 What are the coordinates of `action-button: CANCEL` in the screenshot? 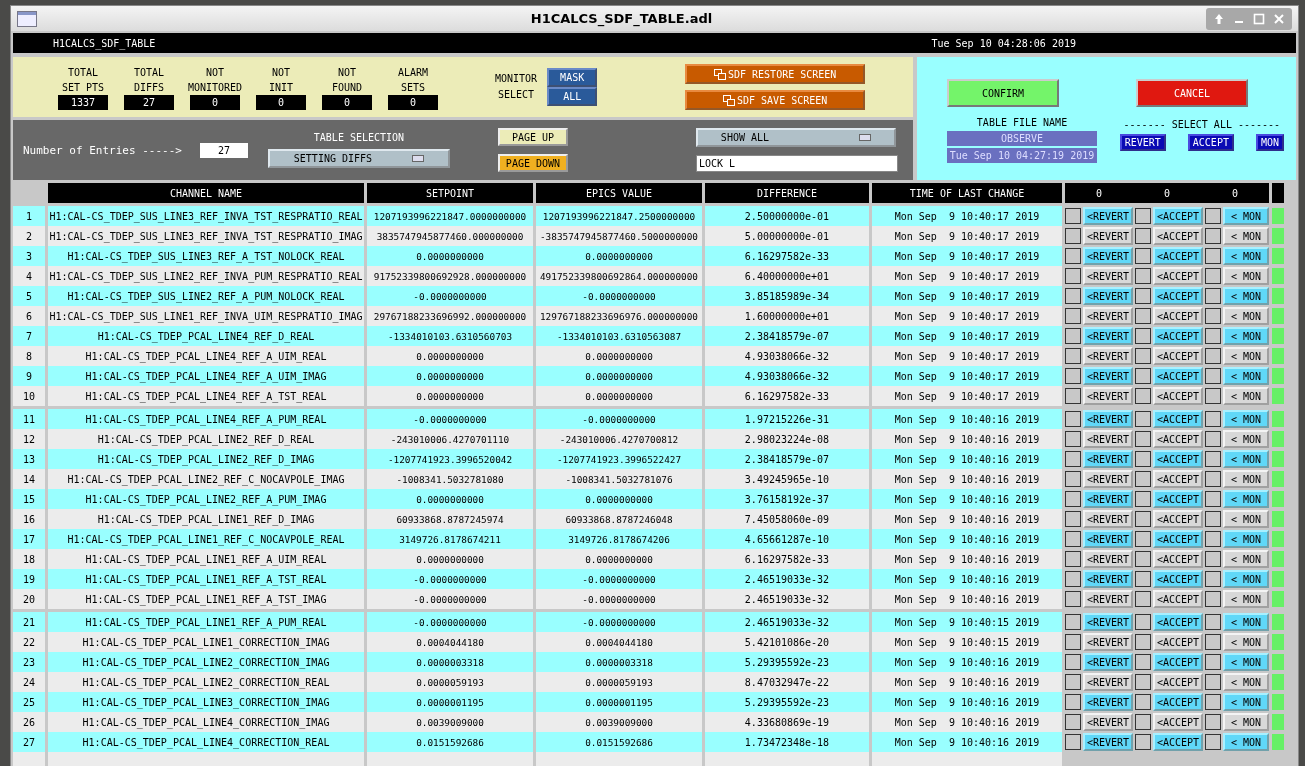 It's located at (1192, 93).